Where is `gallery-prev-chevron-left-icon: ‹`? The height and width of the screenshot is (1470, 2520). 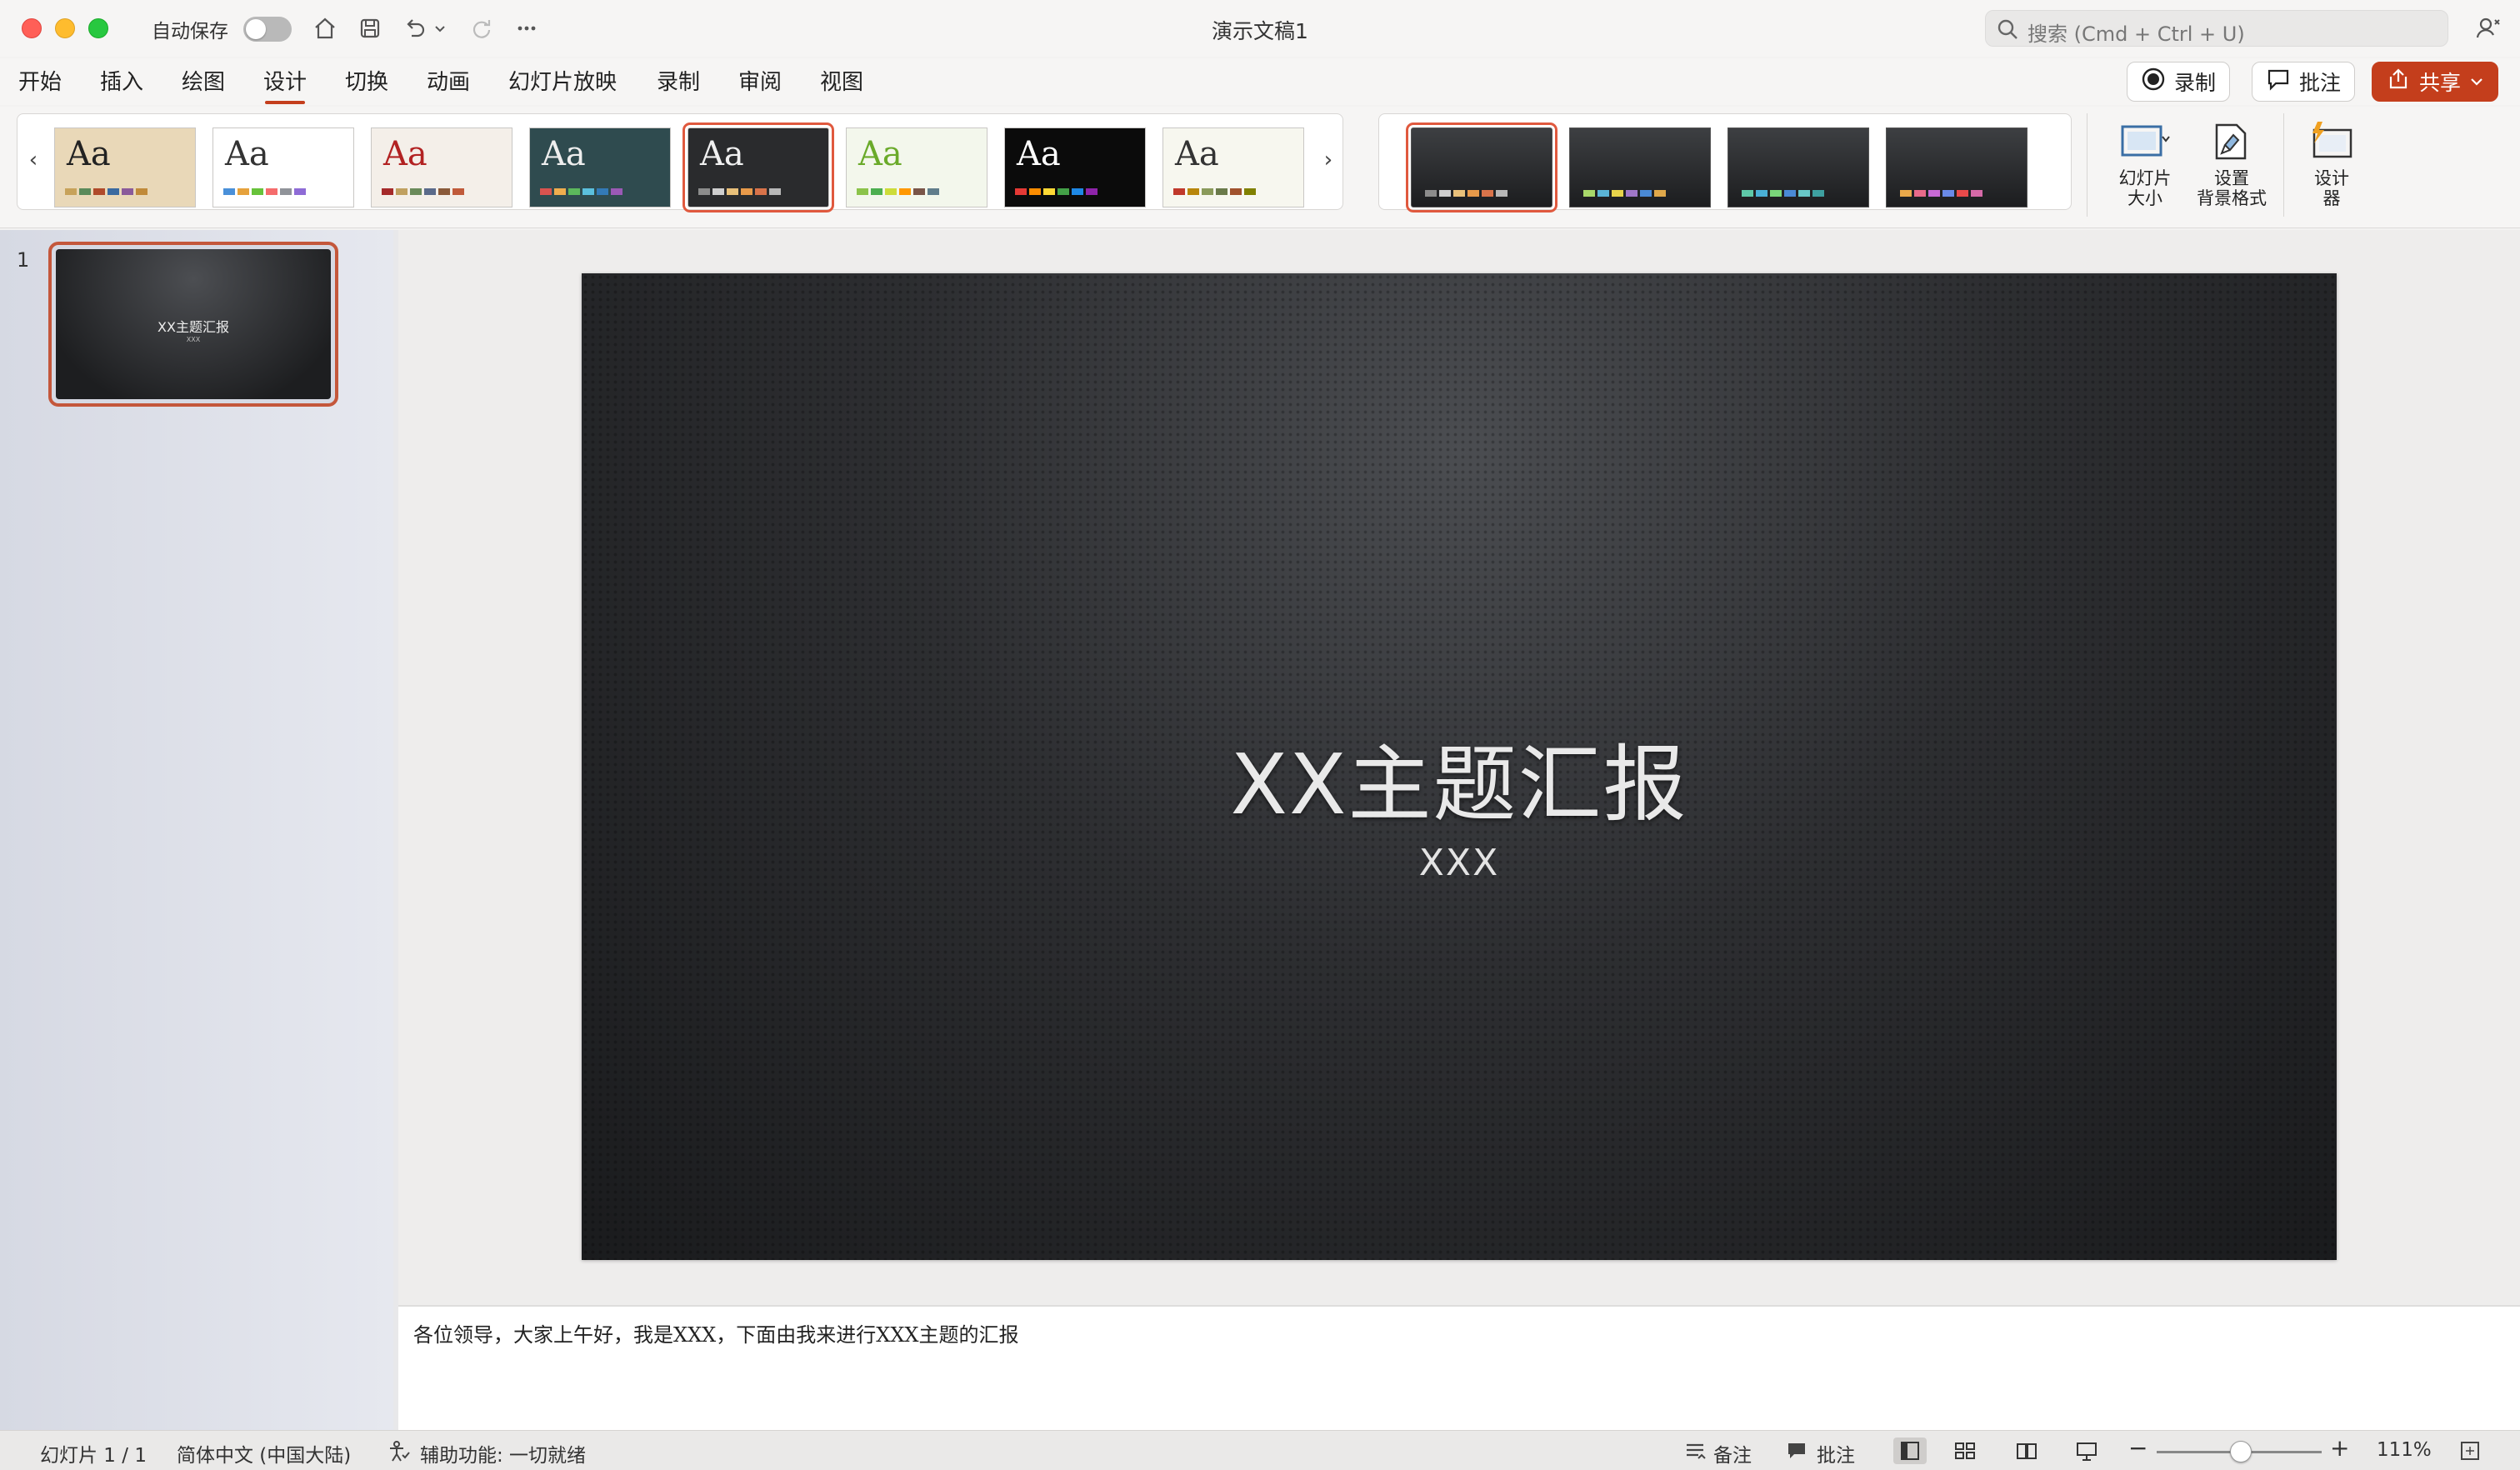 gallery-prev-chevron-left-icon: ‹ is located at coordinates (33, 160).